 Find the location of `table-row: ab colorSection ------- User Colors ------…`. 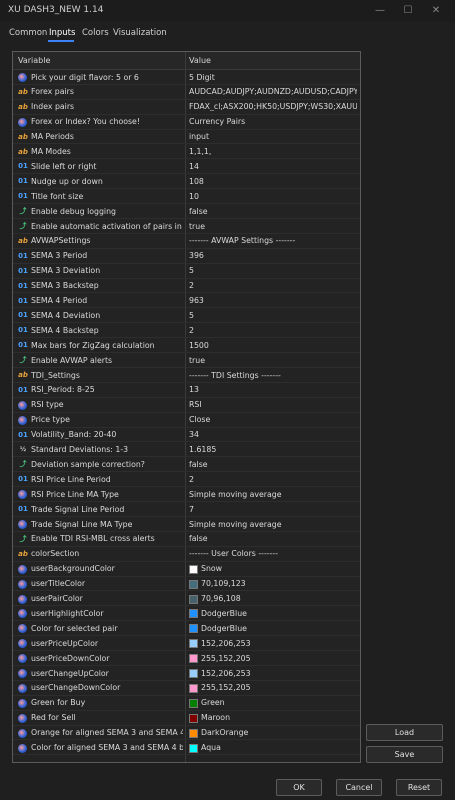

table-row: ab colorSection ------- User Colors ------… is located at coordinates (186, 554).